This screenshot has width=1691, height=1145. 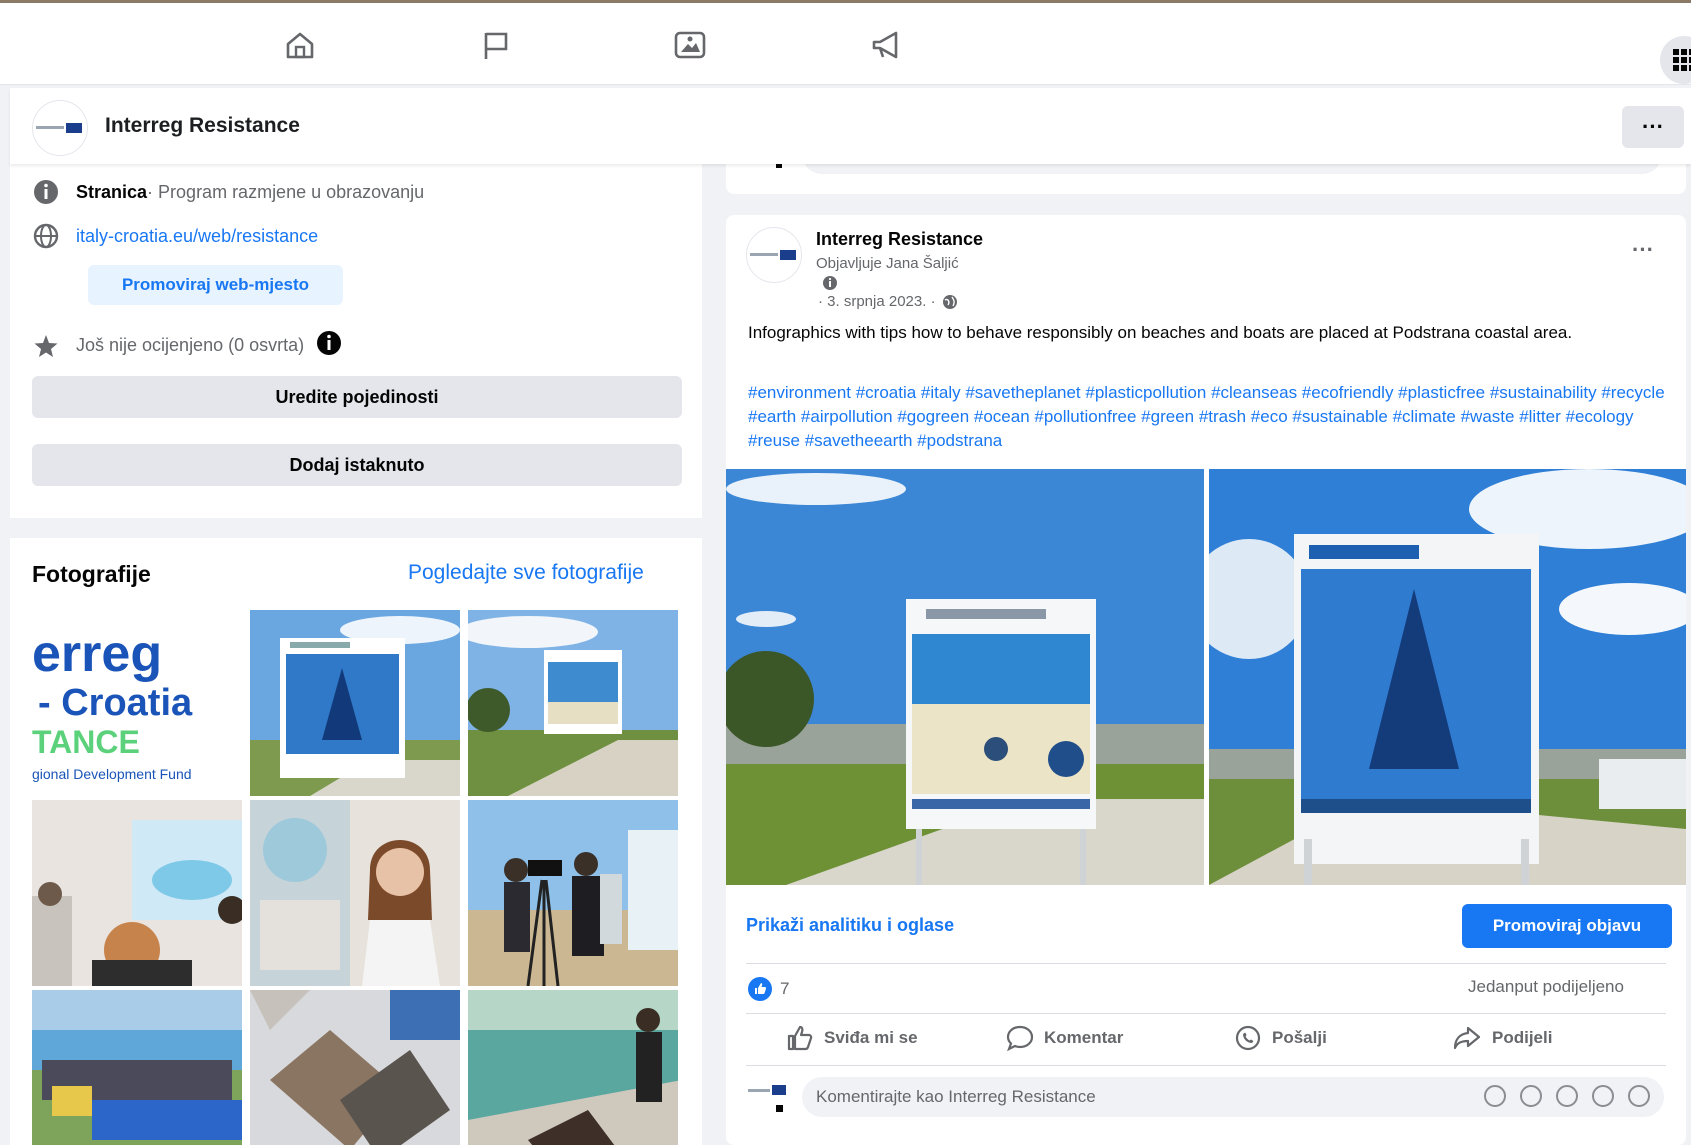 I want to click on logo-text-4: gional Development Fund, so click(x=112, y=774).